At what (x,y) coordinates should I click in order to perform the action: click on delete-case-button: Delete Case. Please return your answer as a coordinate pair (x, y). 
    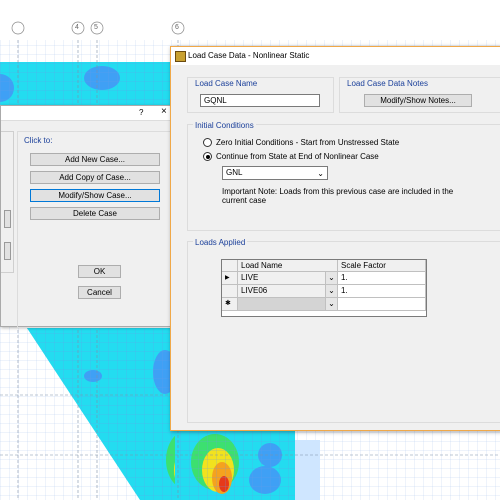
    Looking at the image, I should click on (95, 213).